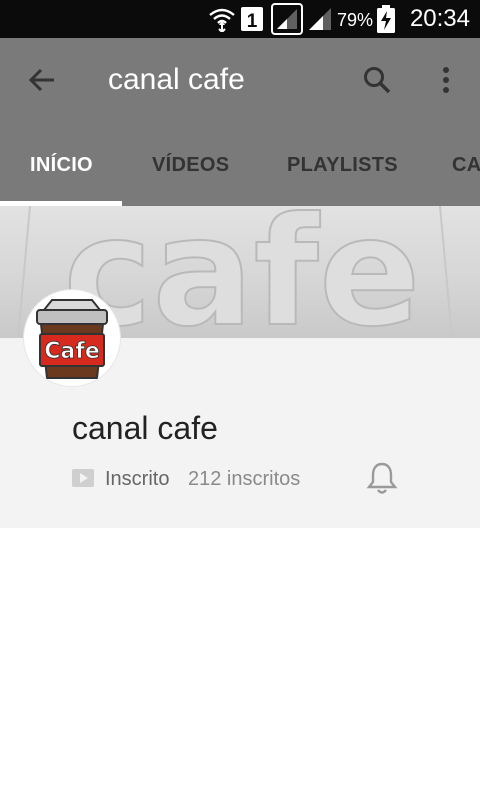 Image resolution: width=480 pixels, height=800 pixels. I want to click on tab-bar: INÍCIO VÍDEOS PLAYLISTS CA, so click(240, 164).